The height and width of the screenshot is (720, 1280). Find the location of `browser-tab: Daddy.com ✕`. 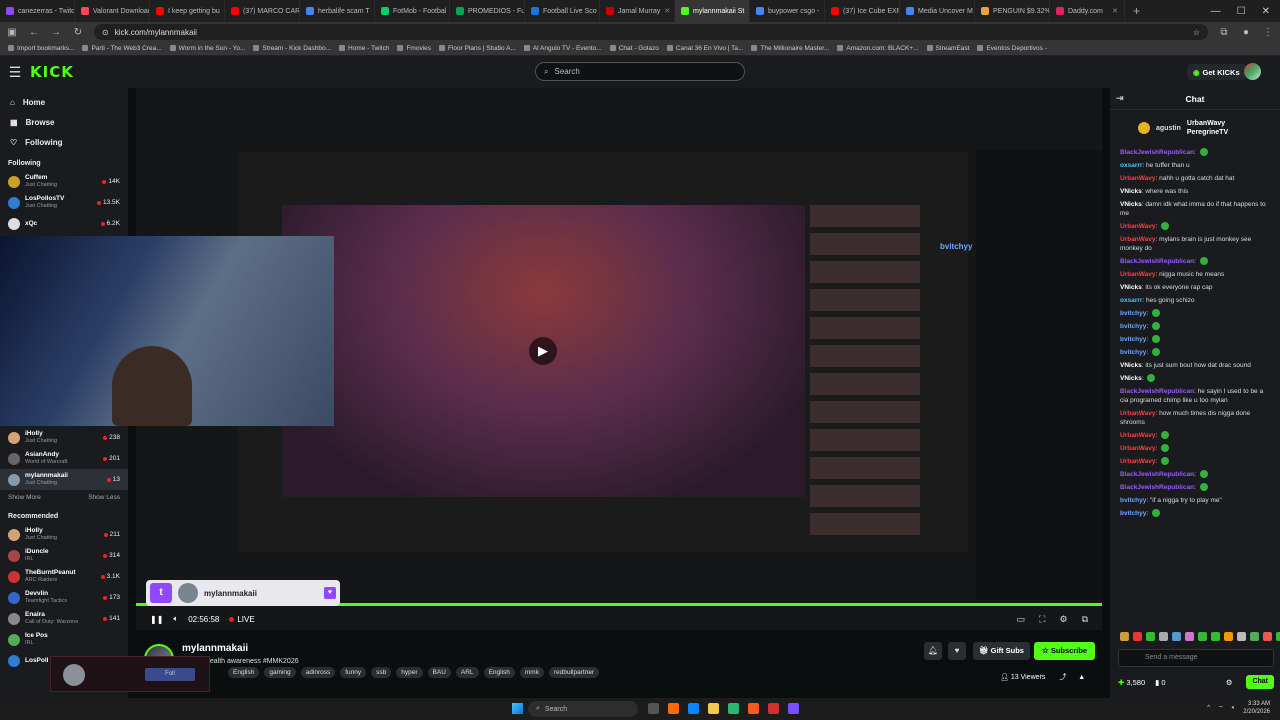

browser-tab: Daddy.com ✕ is located at coordinates (1087, 11).